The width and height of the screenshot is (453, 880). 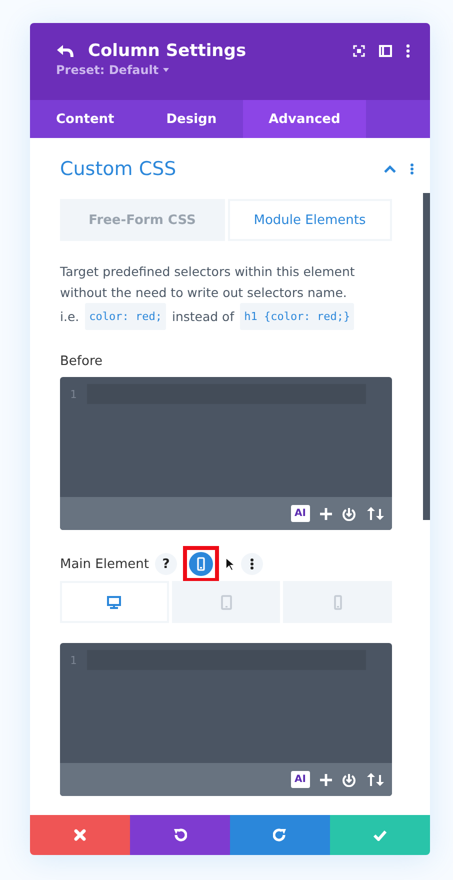 I want to click on field-label: Before, so click(x=82, y=361).